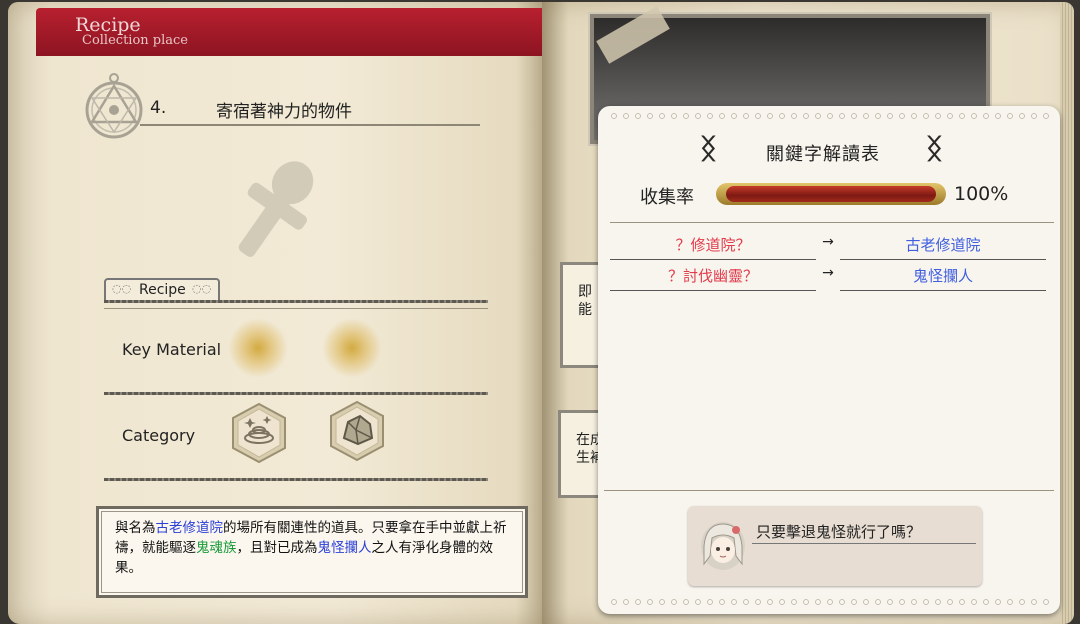 This screenshot has height=624, width=1080. Describe the element at coordinates (585, 310) in the screenshot. I see `background-card-1-line2: 能` at that location.